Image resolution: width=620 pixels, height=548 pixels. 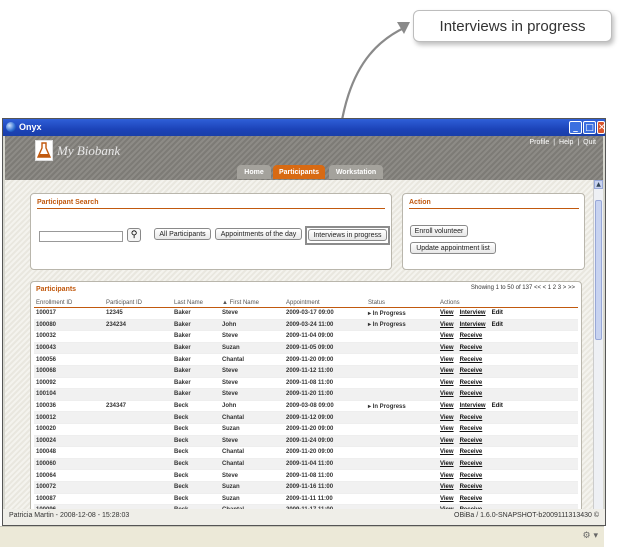 I want to click on help-link: Help, so click(x=566, y=142).